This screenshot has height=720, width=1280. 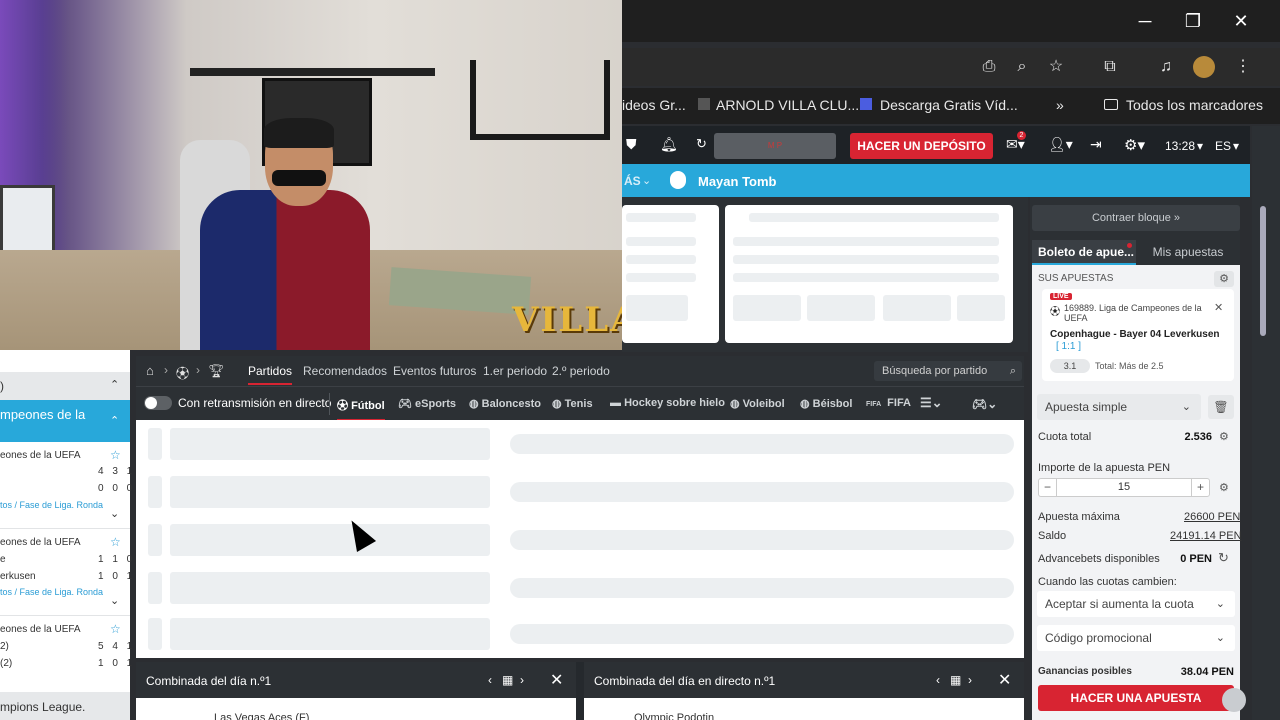 What do you see at coordinates (427, 403) in the screenshot?
I see `sport-esports: 🎮︎ eSports` at bounding box center [427, 403].